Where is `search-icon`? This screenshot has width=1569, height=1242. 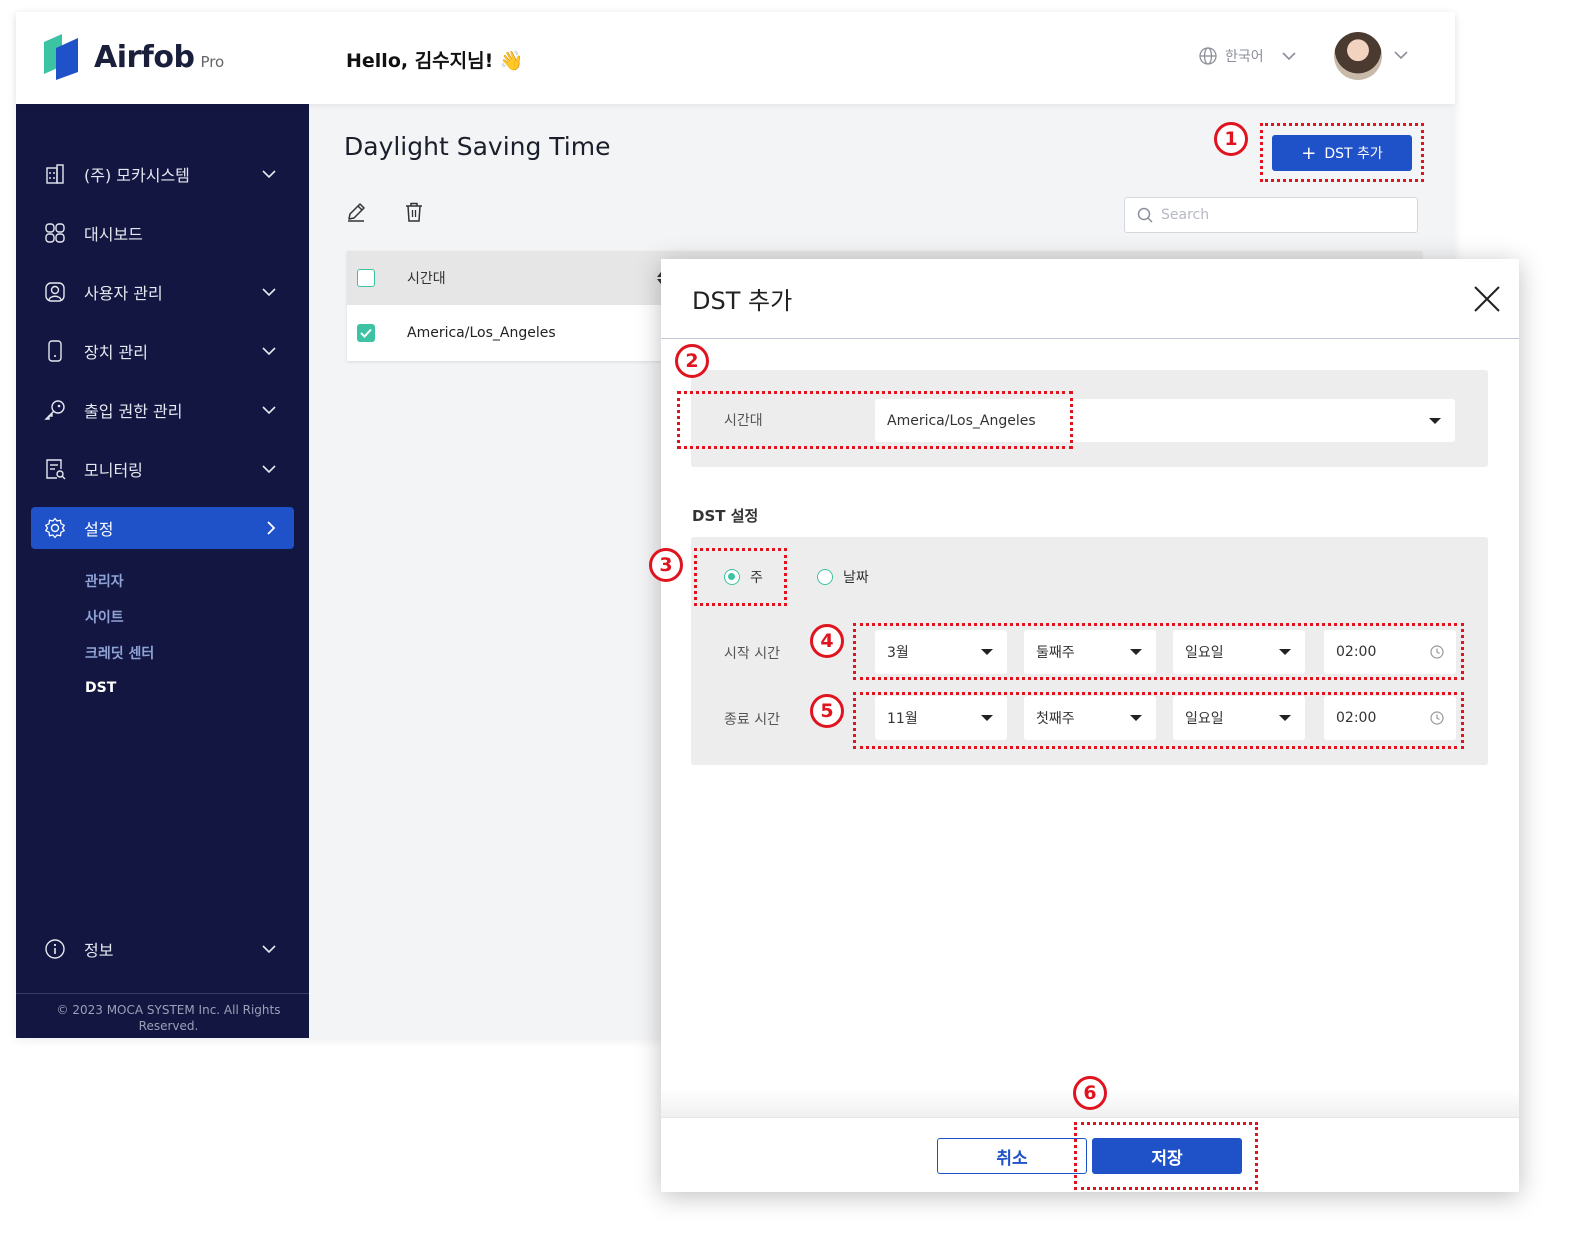
search-icon is located at coordinates (1145, 215).